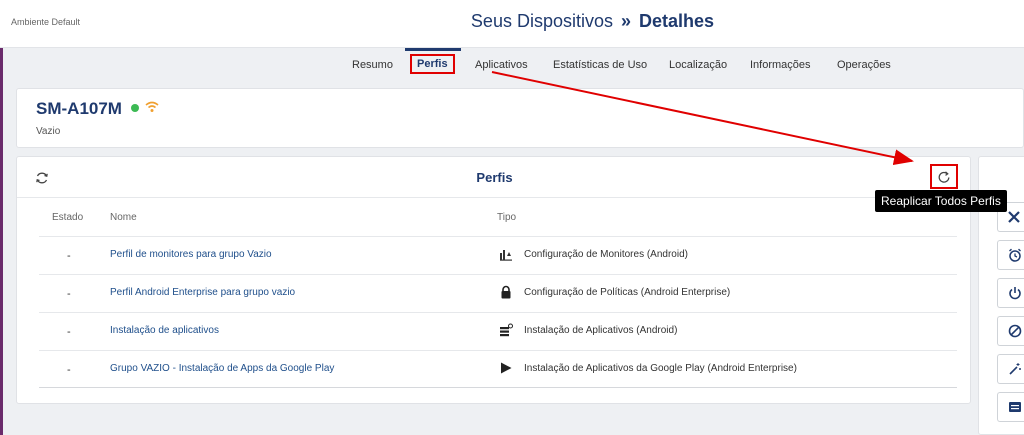 This screenshot has width=1024, height=435. What do you see at coordinates (1015, 407) in the screenshot?
I see `message-icon` at bounding box center [1015, 407].